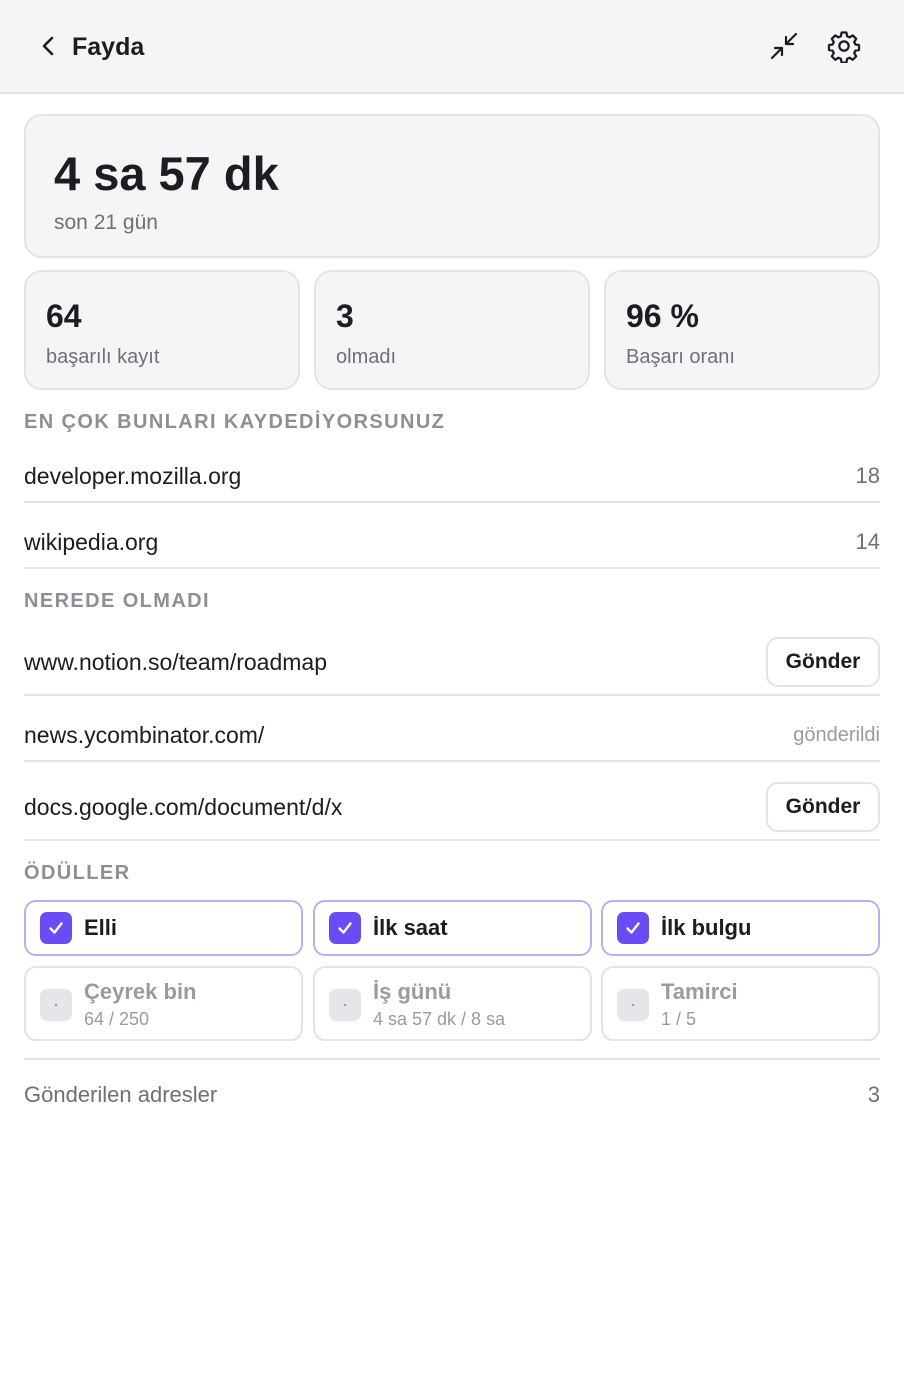 The image size is (904, 1400). I want to click on award-locked: Çeyrek bin 64 / 250, so click(163, 1003).